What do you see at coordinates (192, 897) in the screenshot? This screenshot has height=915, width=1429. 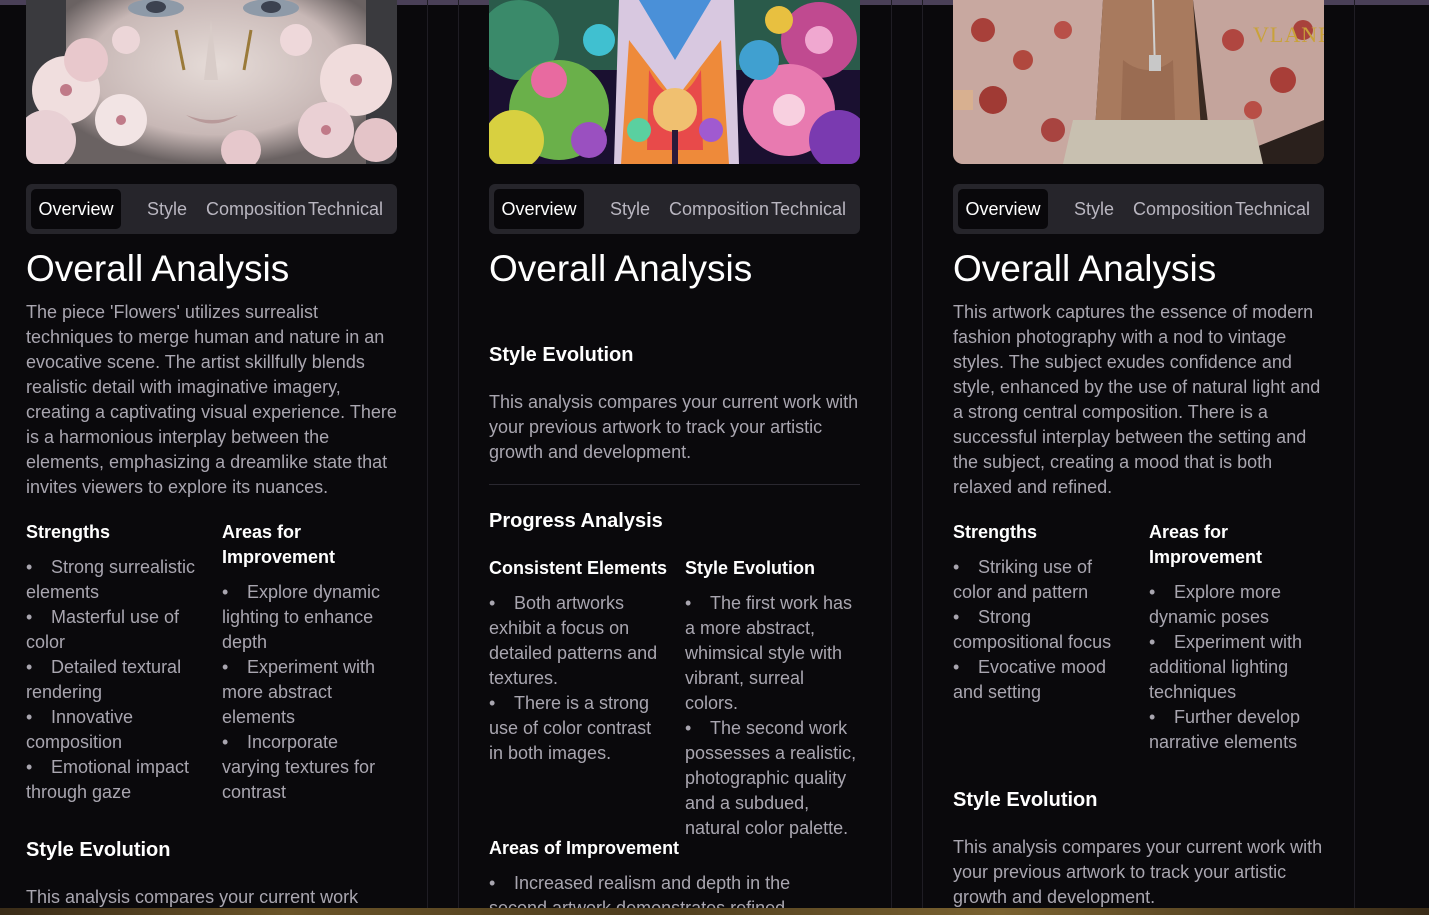 I see `style-evolution-text: This analysis compares your current work` at bounding box center [192, 897].